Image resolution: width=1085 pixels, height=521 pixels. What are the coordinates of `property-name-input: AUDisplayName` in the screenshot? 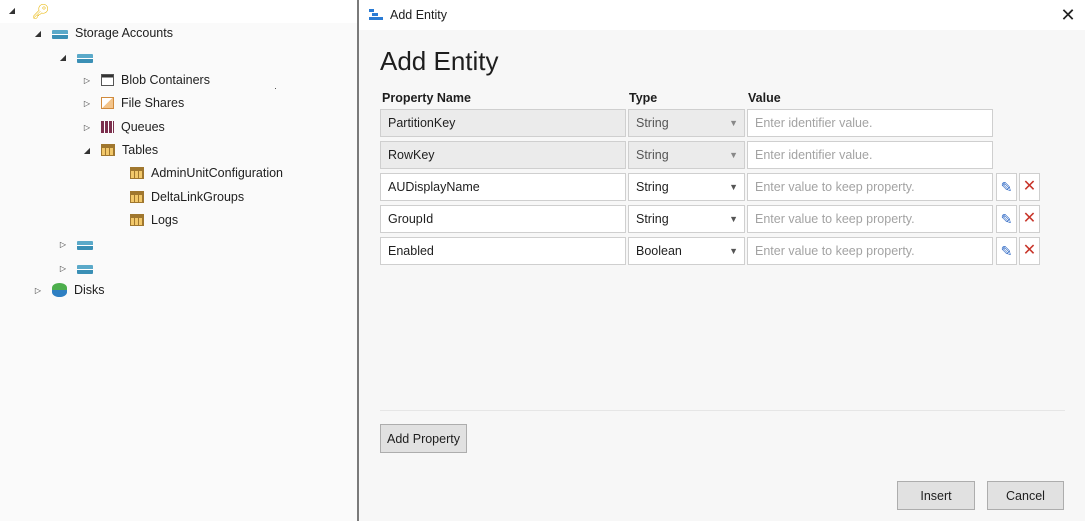 It's located at (503, 187).